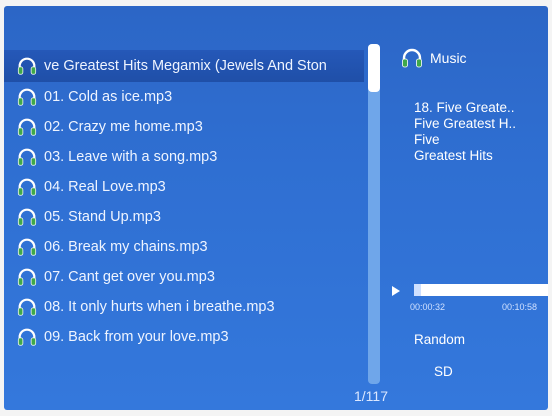  Describe the element at coordinates (105, 187) in the screenshot. I see `playlist-item-label: 04. Real Love.mp3` at that location.